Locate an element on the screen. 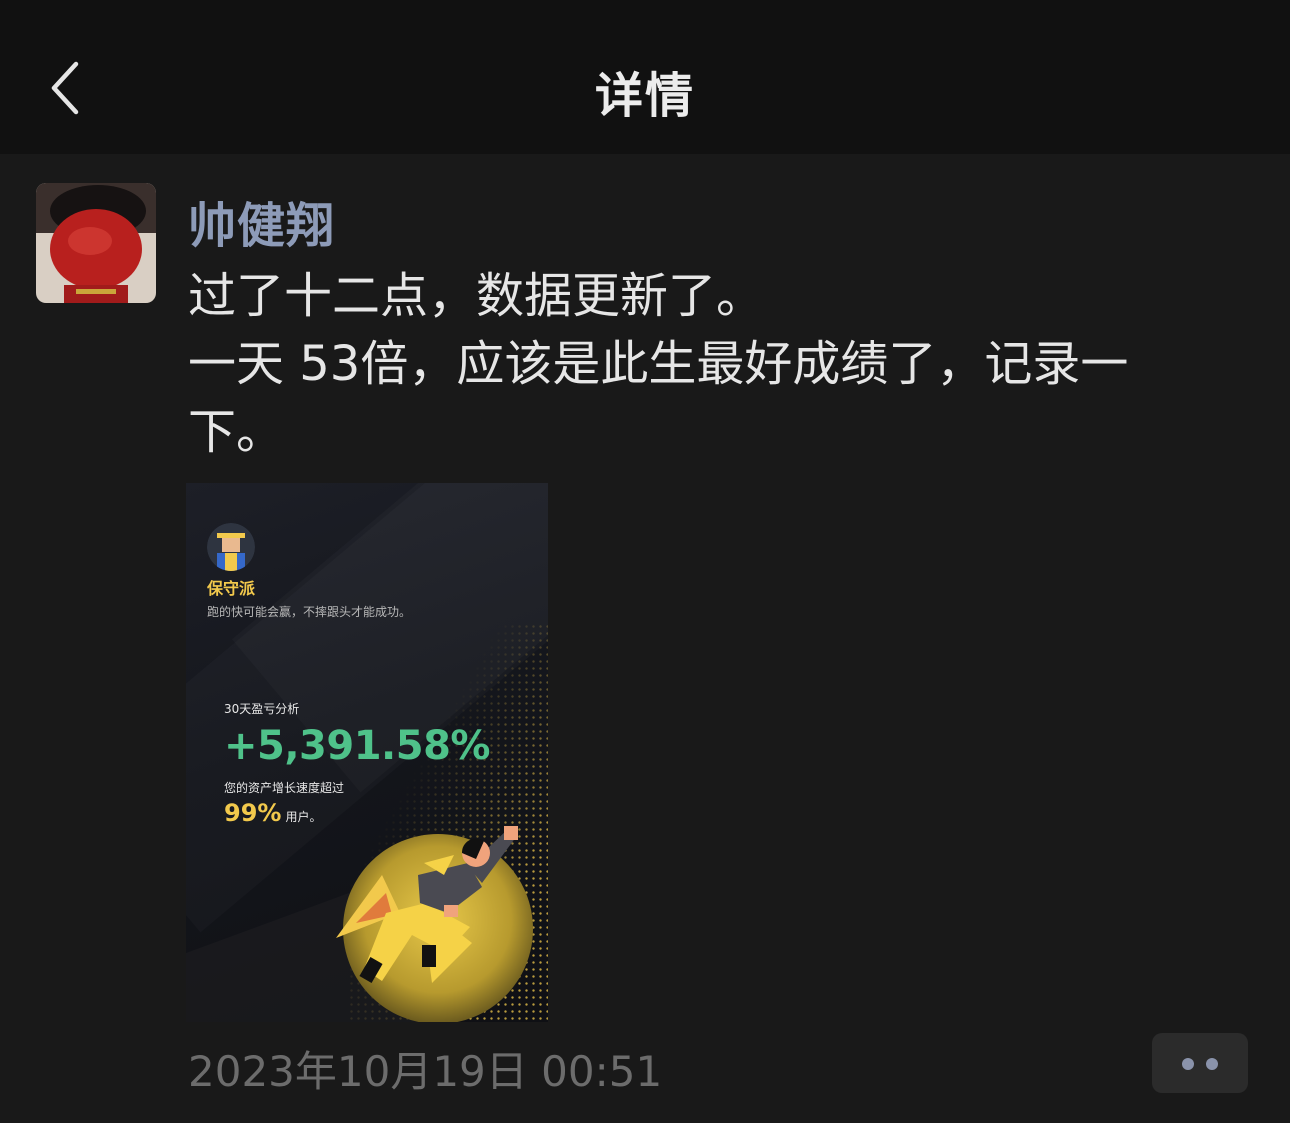 The height and width of the screenshot is (1123, 1290). post-text-line: 一天 53倍，应该是此生最好成绩了，记录一 is located at coordinates (658, 364).